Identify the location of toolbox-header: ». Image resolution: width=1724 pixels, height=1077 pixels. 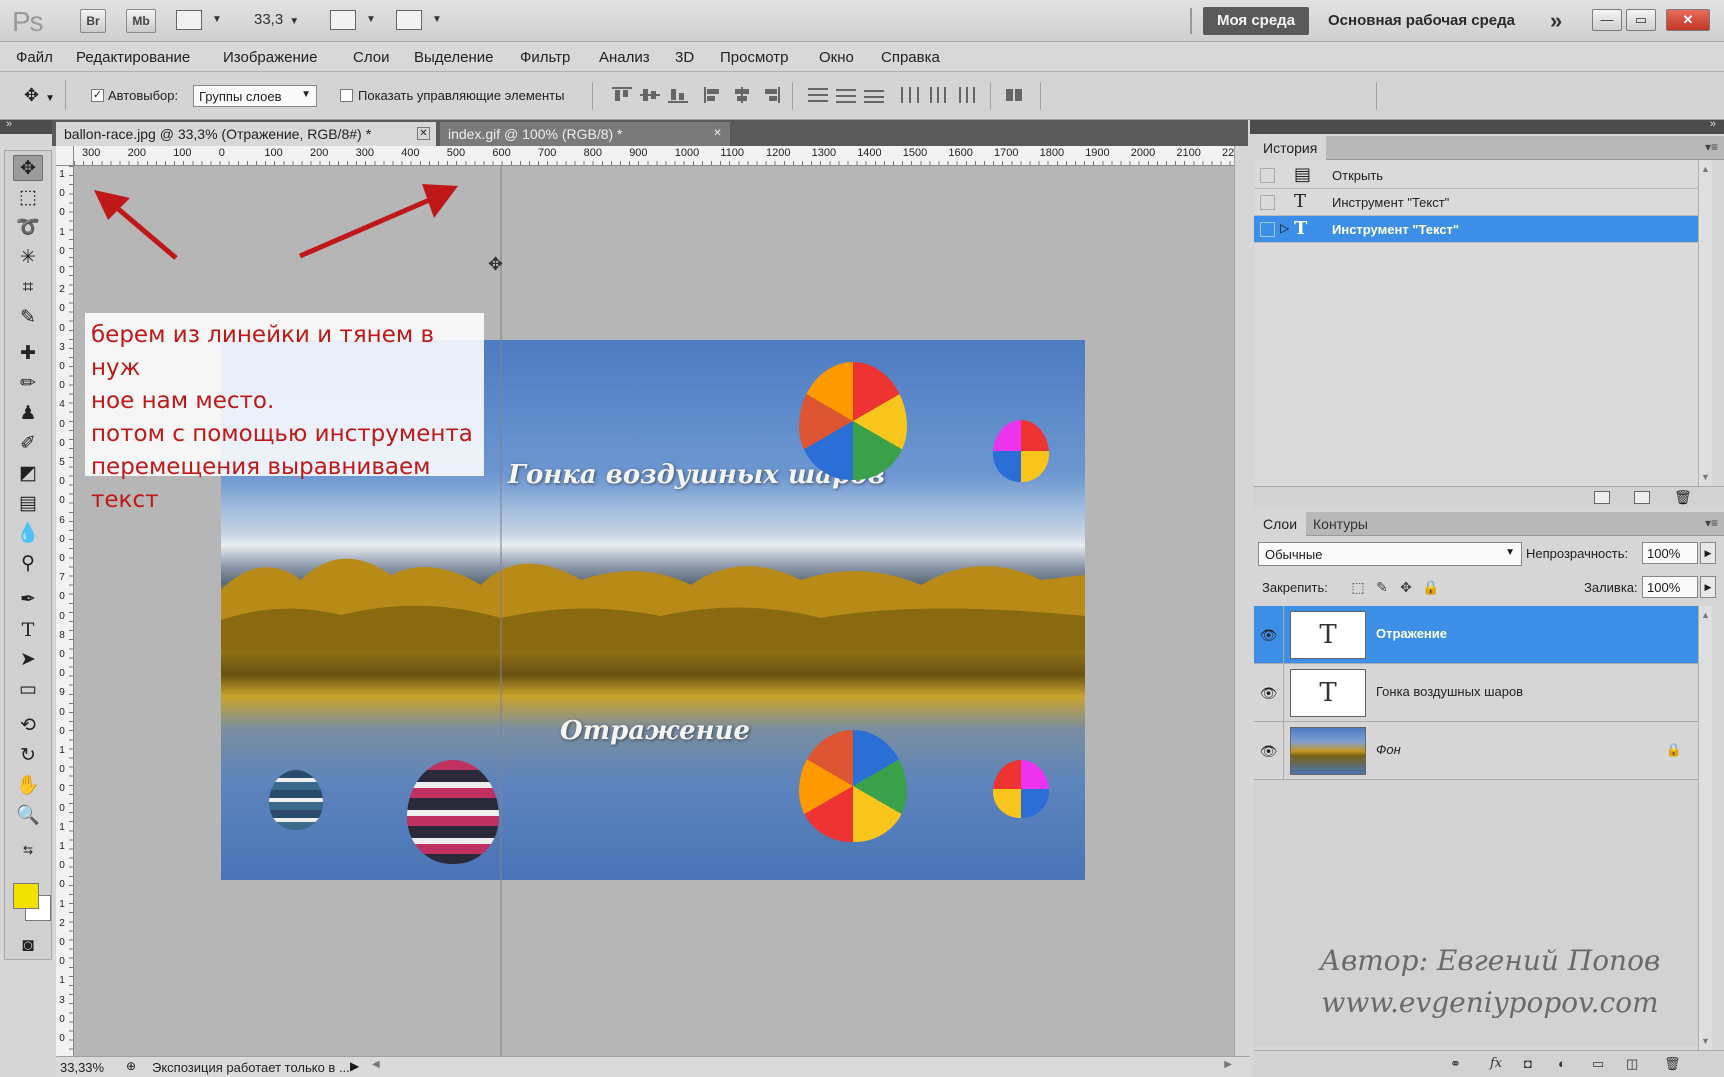
(26, 126).